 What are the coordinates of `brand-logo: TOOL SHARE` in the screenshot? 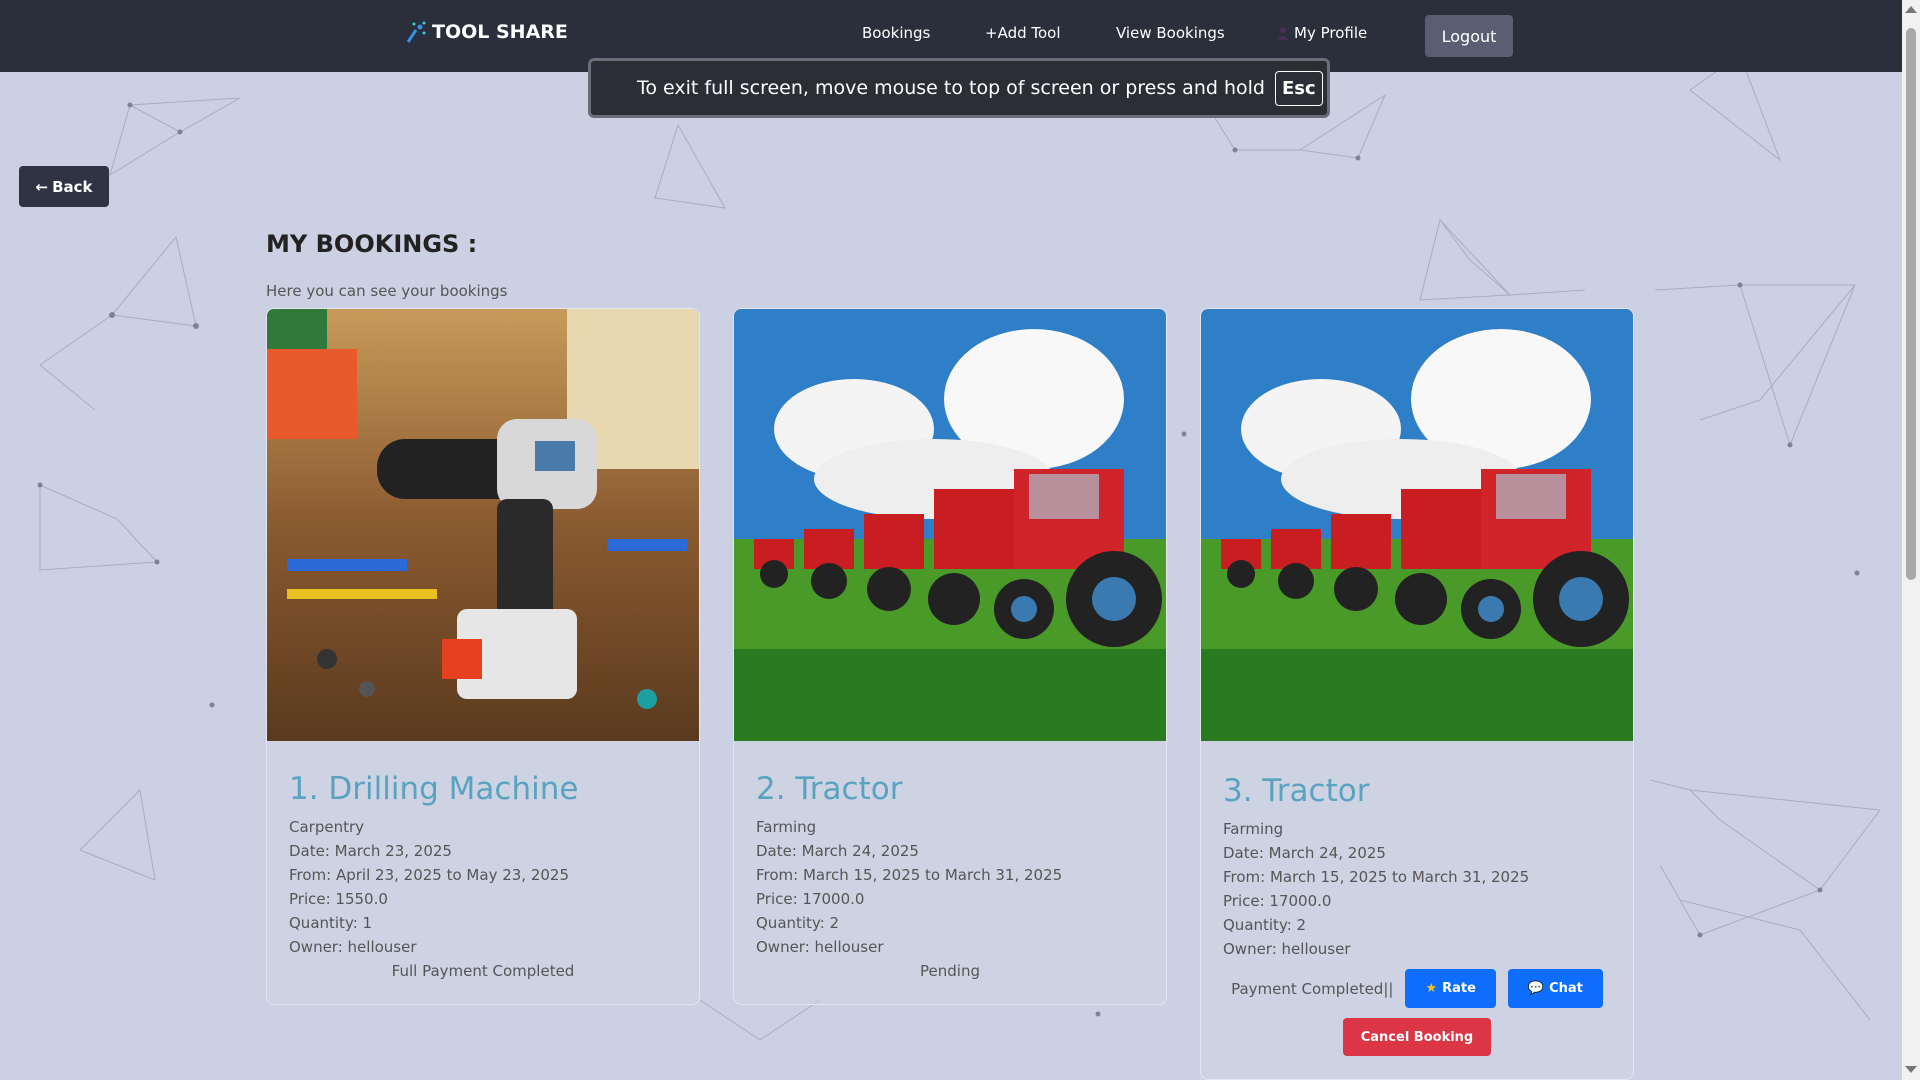 It's located at (486, 32).